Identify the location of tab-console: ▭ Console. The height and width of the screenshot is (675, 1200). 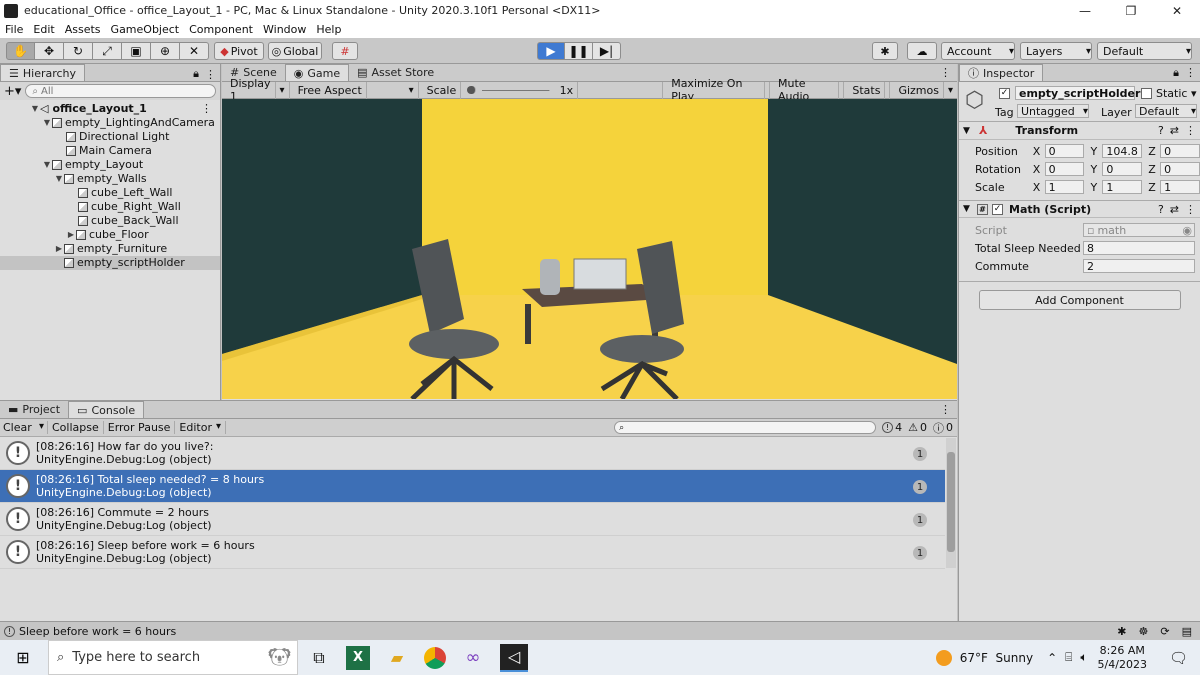
(106, 409).